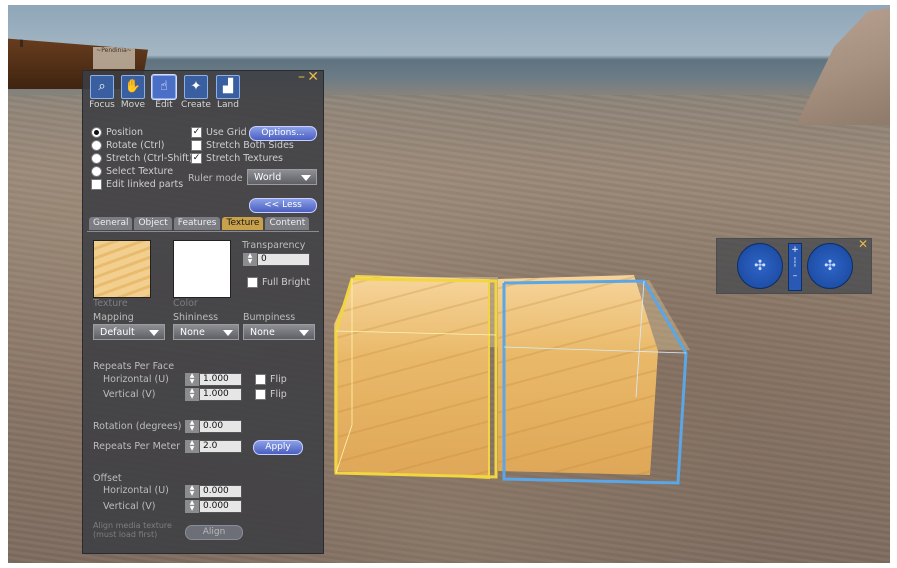  Describe the element at coordinates (132, 530) in the screenshot. I see `align-hint: Align media texture (must load first)` at that location.